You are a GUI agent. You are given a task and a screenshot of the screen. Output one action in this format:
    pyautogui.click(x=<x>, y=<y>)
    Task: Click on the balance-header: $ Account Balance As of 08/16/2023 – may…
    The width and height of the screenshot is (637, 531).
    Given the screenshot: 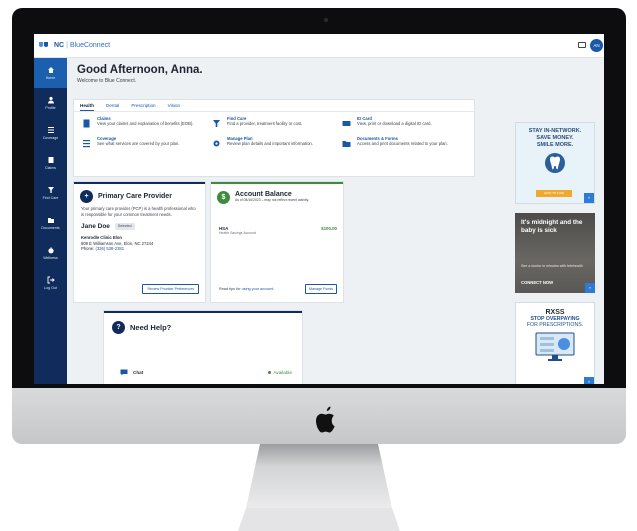 What is the action you would take?
    pyautogui.click(x=277, y=195)
    